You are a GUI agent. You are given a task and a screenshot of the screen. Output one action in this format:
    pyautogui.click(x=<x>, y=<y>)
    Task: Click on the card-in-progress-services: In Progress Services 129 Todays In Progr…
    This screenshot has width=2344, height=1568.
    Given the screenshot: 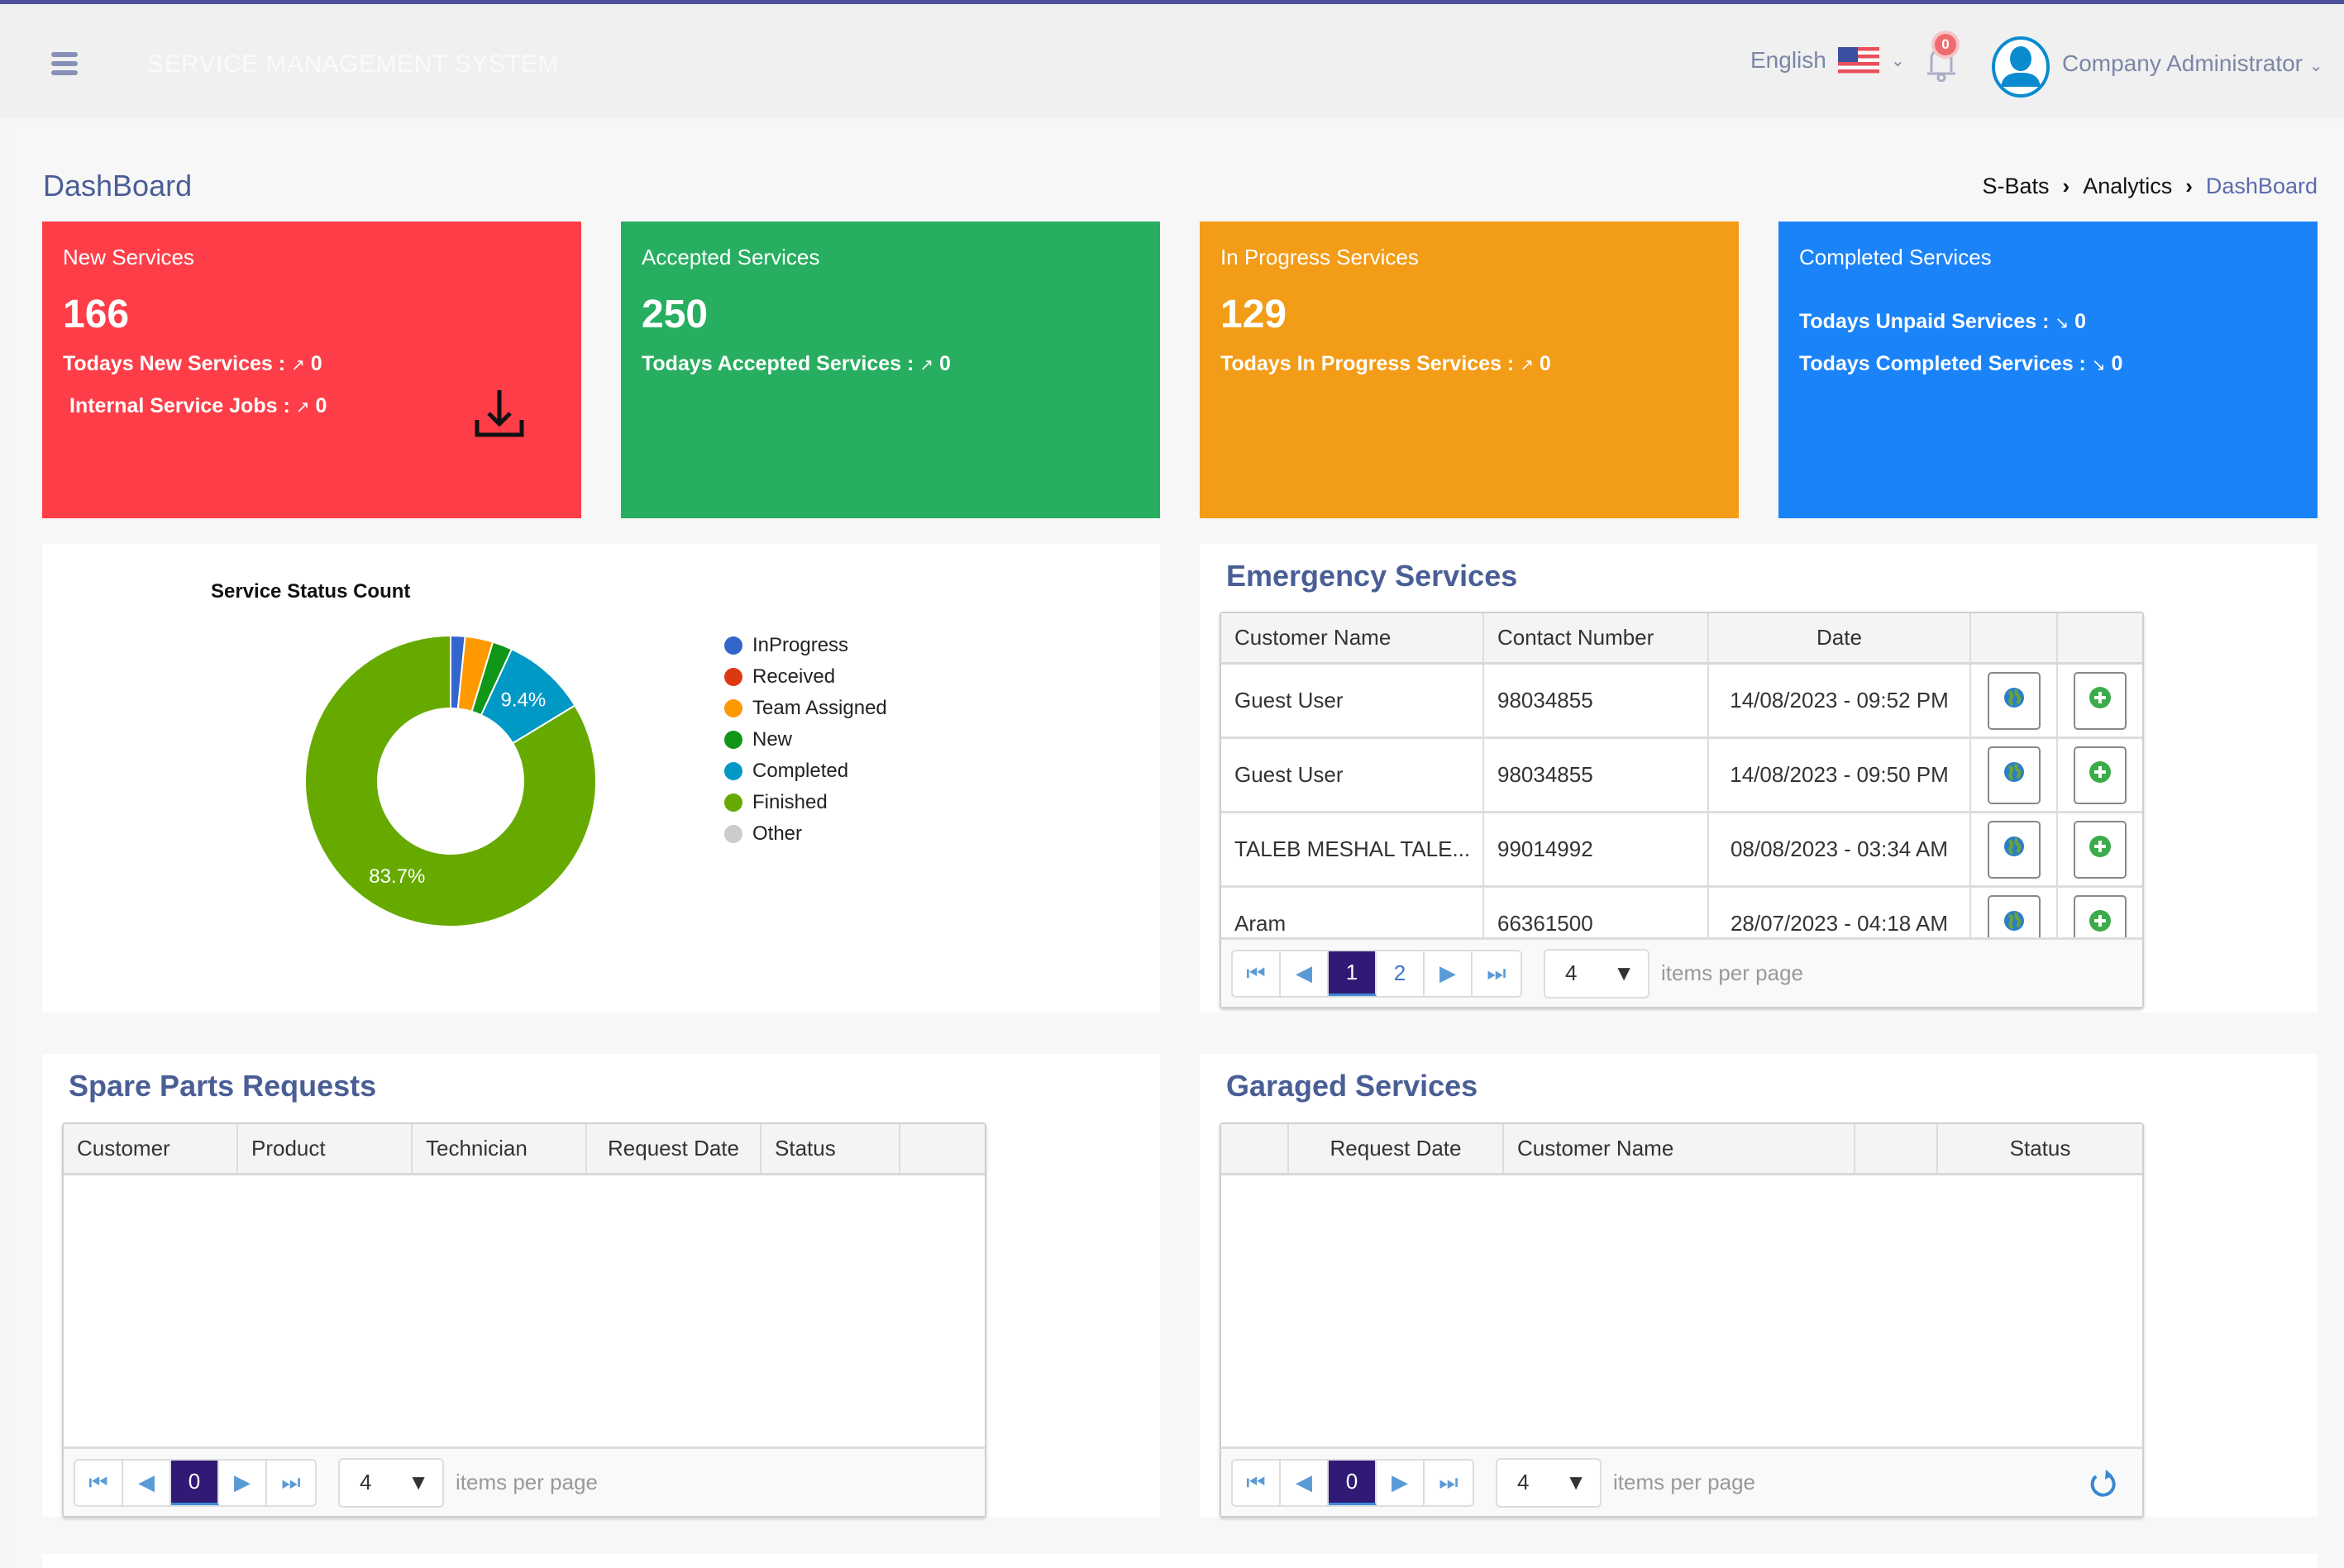 What is the action you would take?
    pyautogui.click(x=1470, y=370)
    